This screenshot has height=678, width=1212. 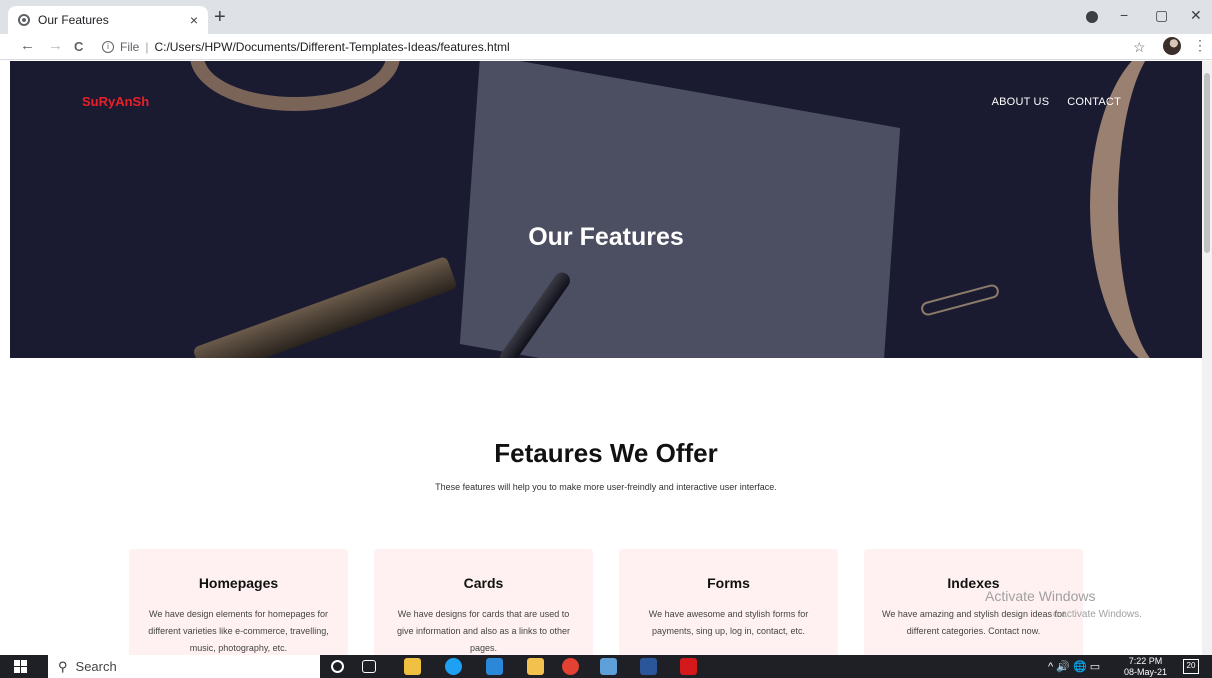 I want to click on scrollbar-thumb, so click(x=1207, y=163).